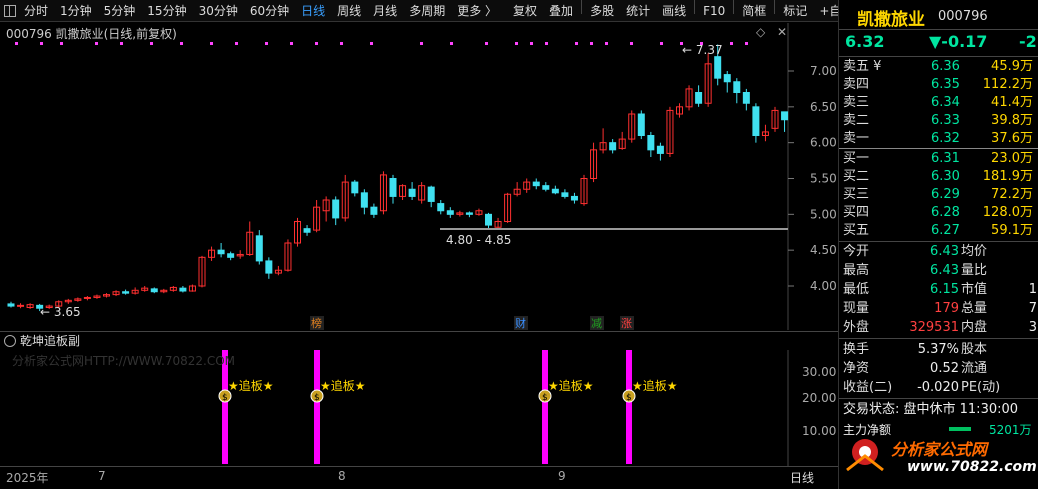  I want to click on signal-label: ★追板★, so click(343, 385).